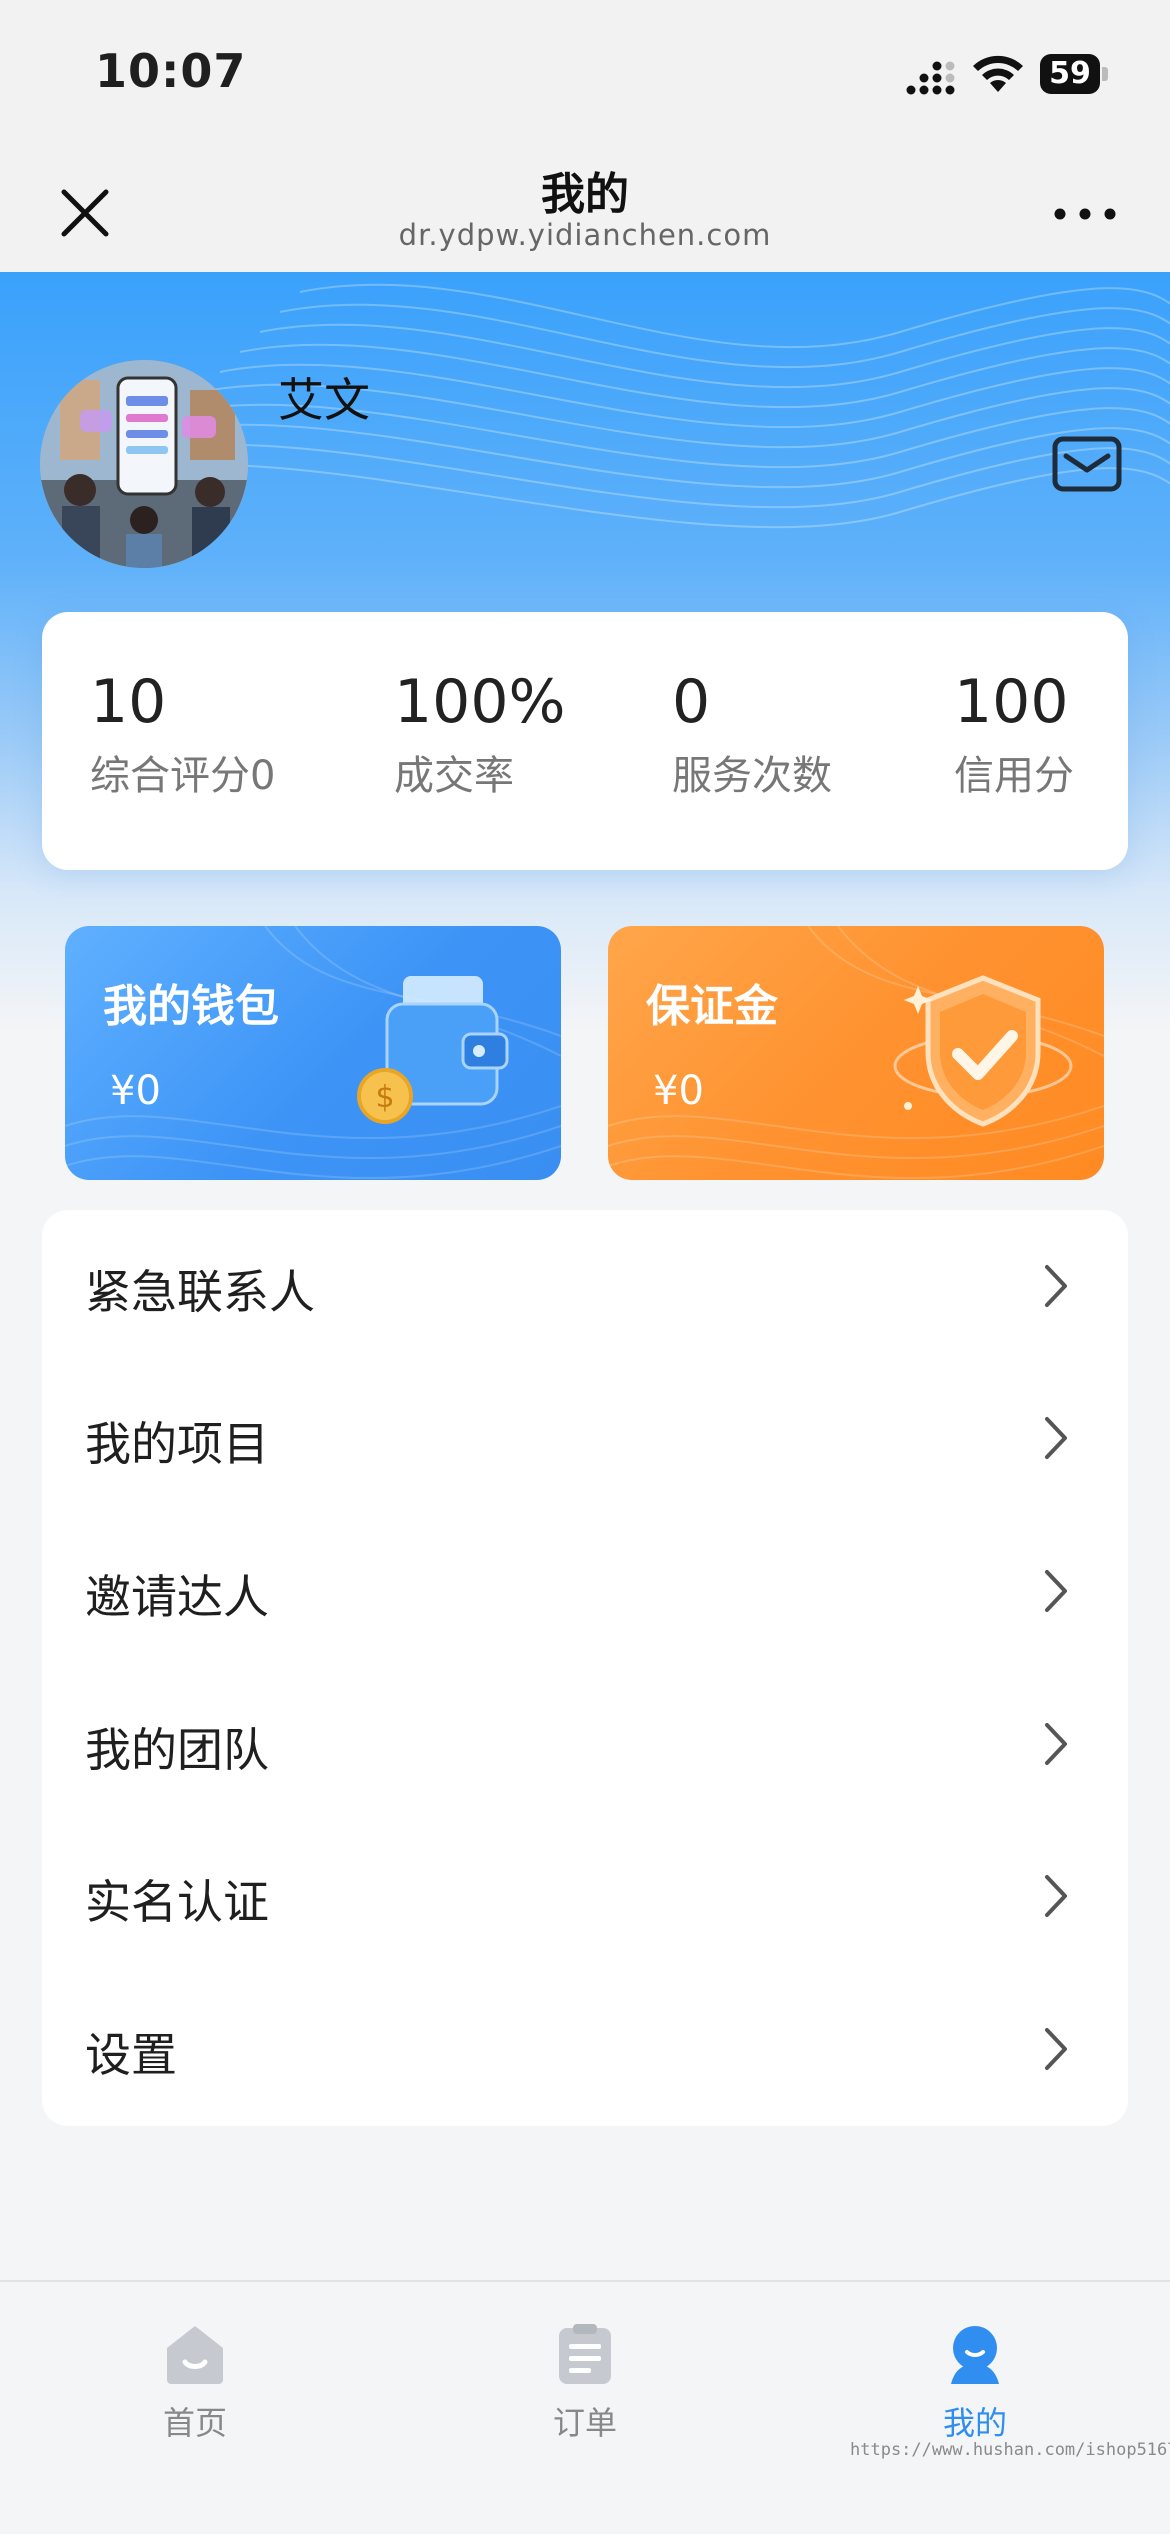 Image resolution: width=1170 pixels, height=2534 pixels. What do you see at coordinates (678, 1091) in the screenshot?
I see `deposit-amount: ¥0` at bounding box center [678, 1091].